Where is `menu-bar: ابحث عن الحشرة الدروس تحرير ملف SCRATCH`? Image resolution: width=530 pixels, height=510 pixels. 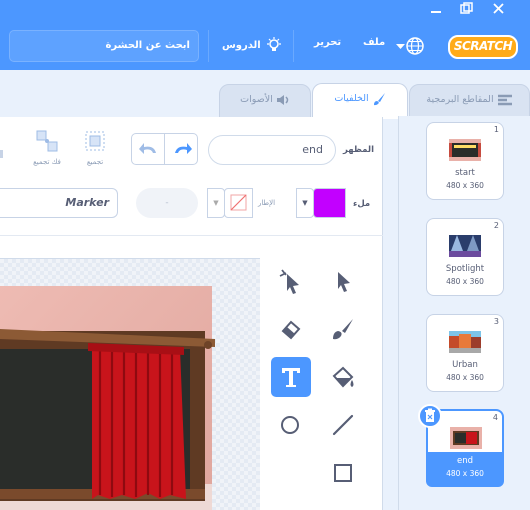 menu-bar: ابحث عن الحشرة الدروس تحرير ملف SCRATCH is located at coordinates (265, 45).